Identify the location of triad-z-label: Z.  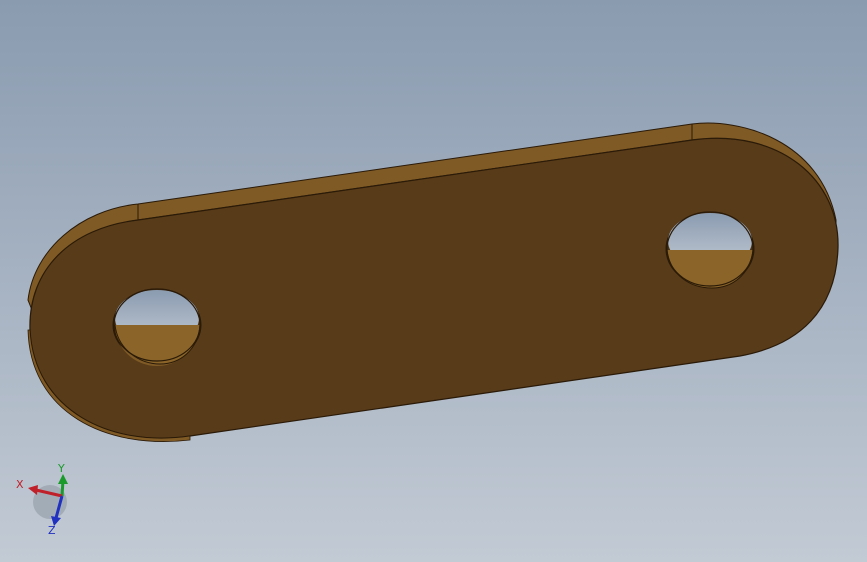
(52, 530).